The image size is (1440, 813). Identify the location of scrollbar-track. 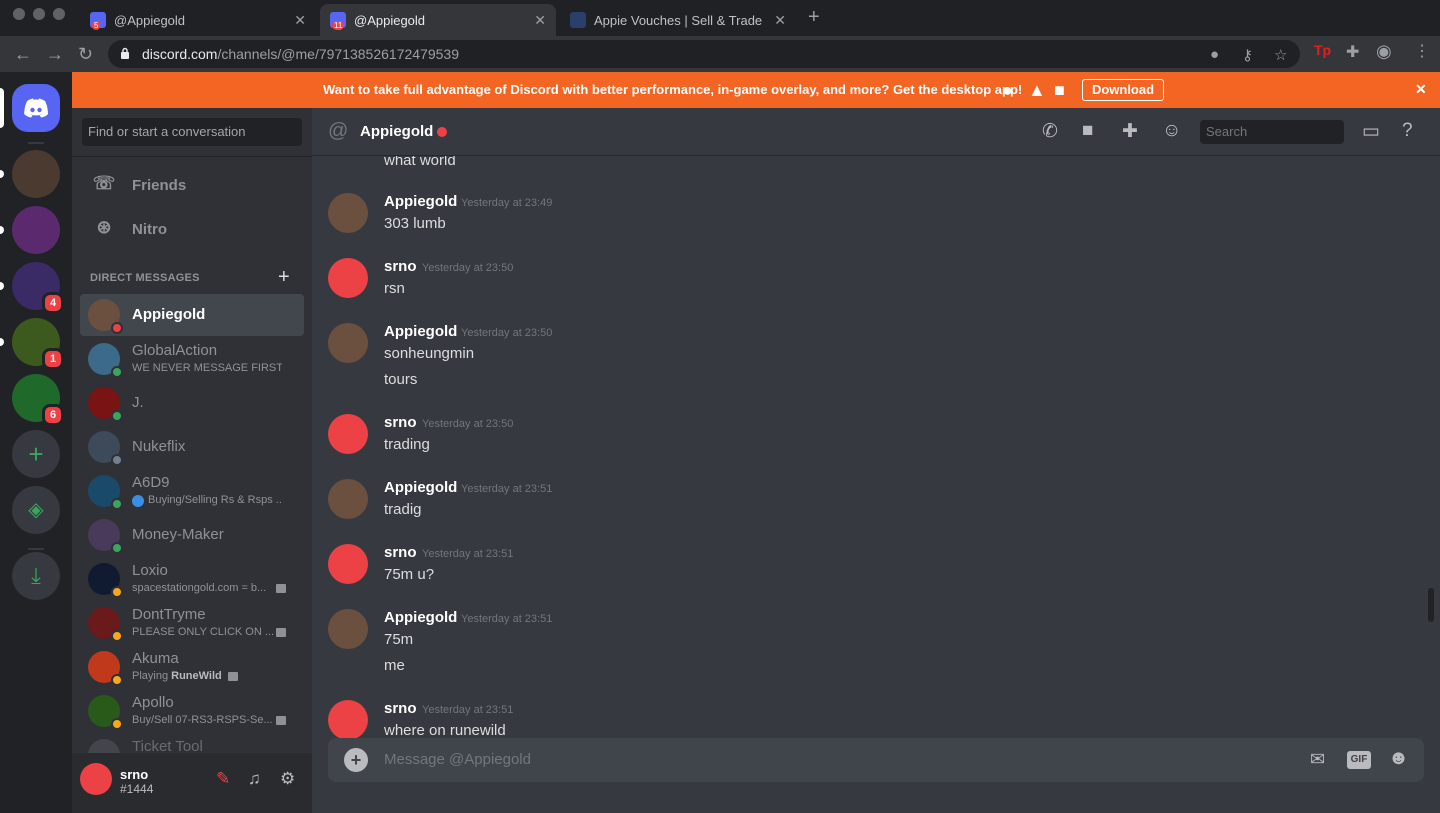
(1428, 447).